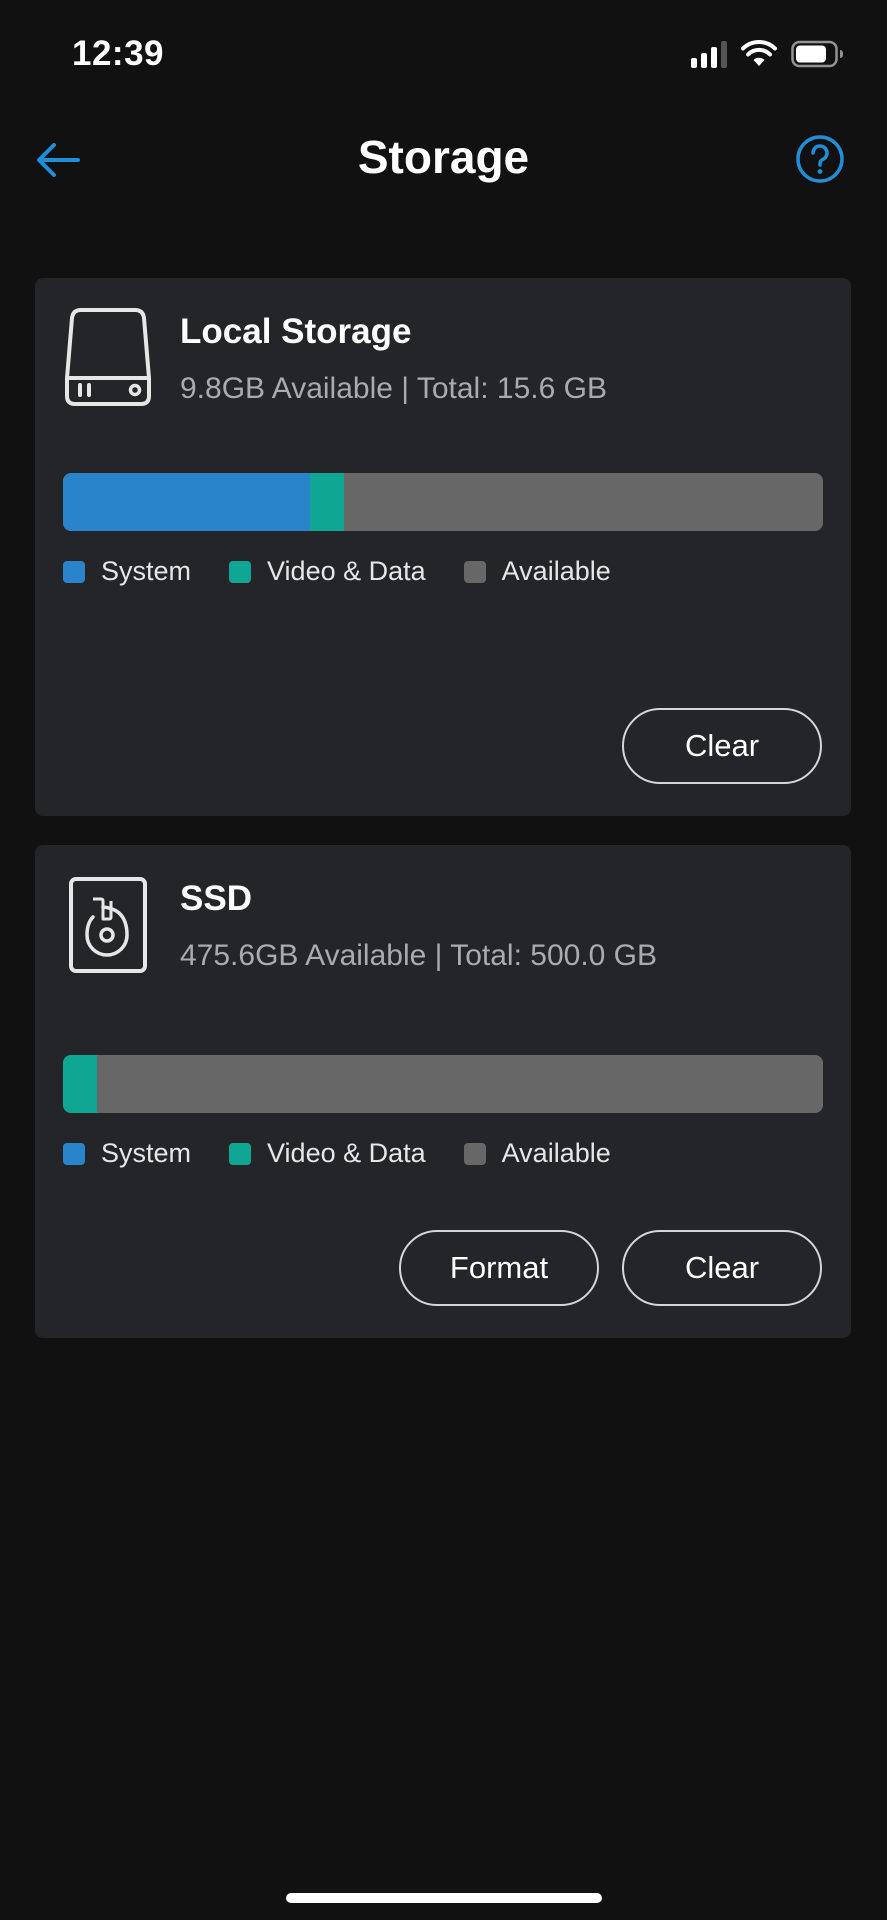  I want to click on status-bar: 12:39, so click(443, 55).